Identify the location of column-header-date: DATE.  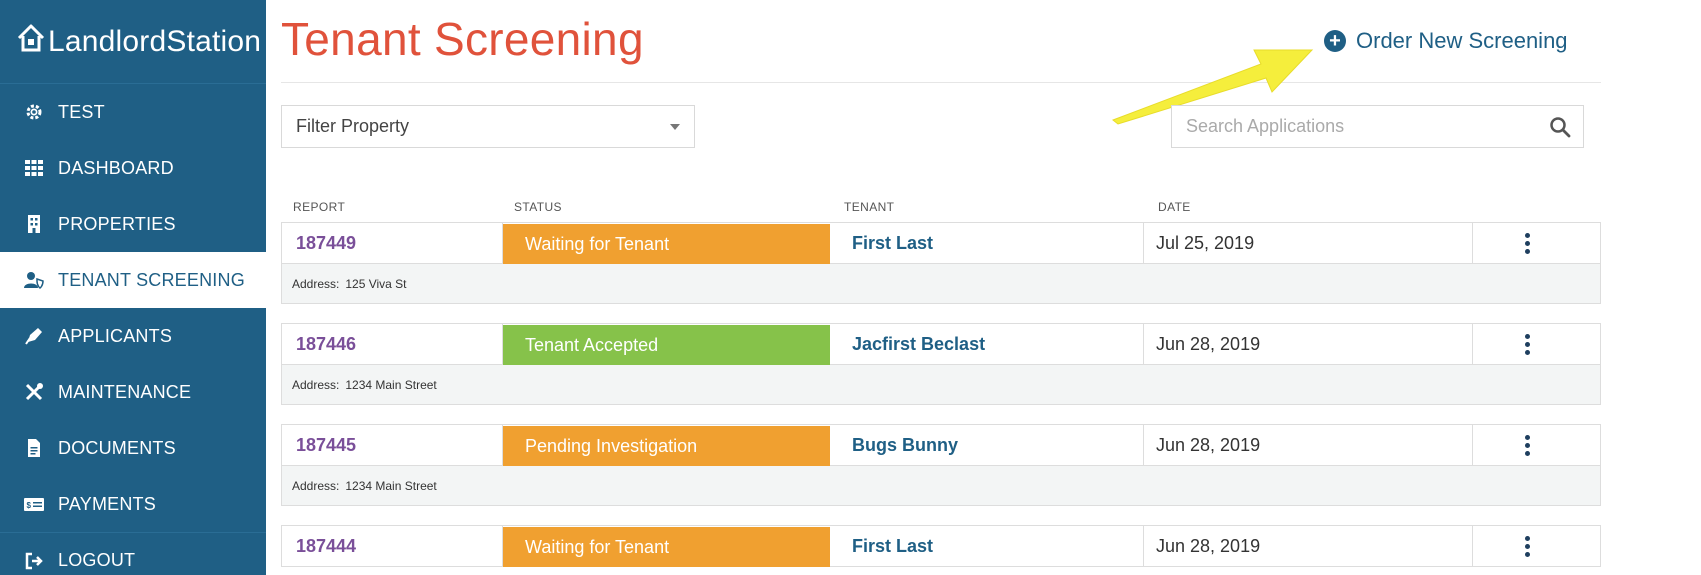
(1174, 207).